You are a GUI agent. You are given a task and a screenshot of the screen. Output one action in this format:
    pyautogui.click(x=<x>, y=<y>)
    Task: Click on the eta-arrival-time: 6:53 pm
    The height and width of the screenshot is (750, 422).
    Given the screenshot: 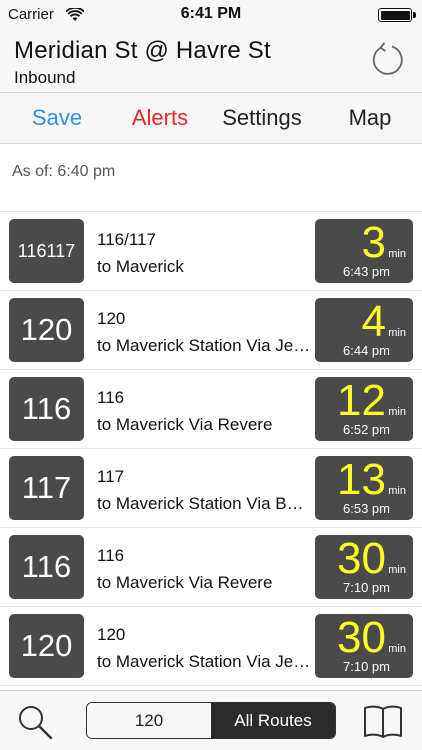 What is the action you would take?
    pyautogui.click(x=366, y=508)
    